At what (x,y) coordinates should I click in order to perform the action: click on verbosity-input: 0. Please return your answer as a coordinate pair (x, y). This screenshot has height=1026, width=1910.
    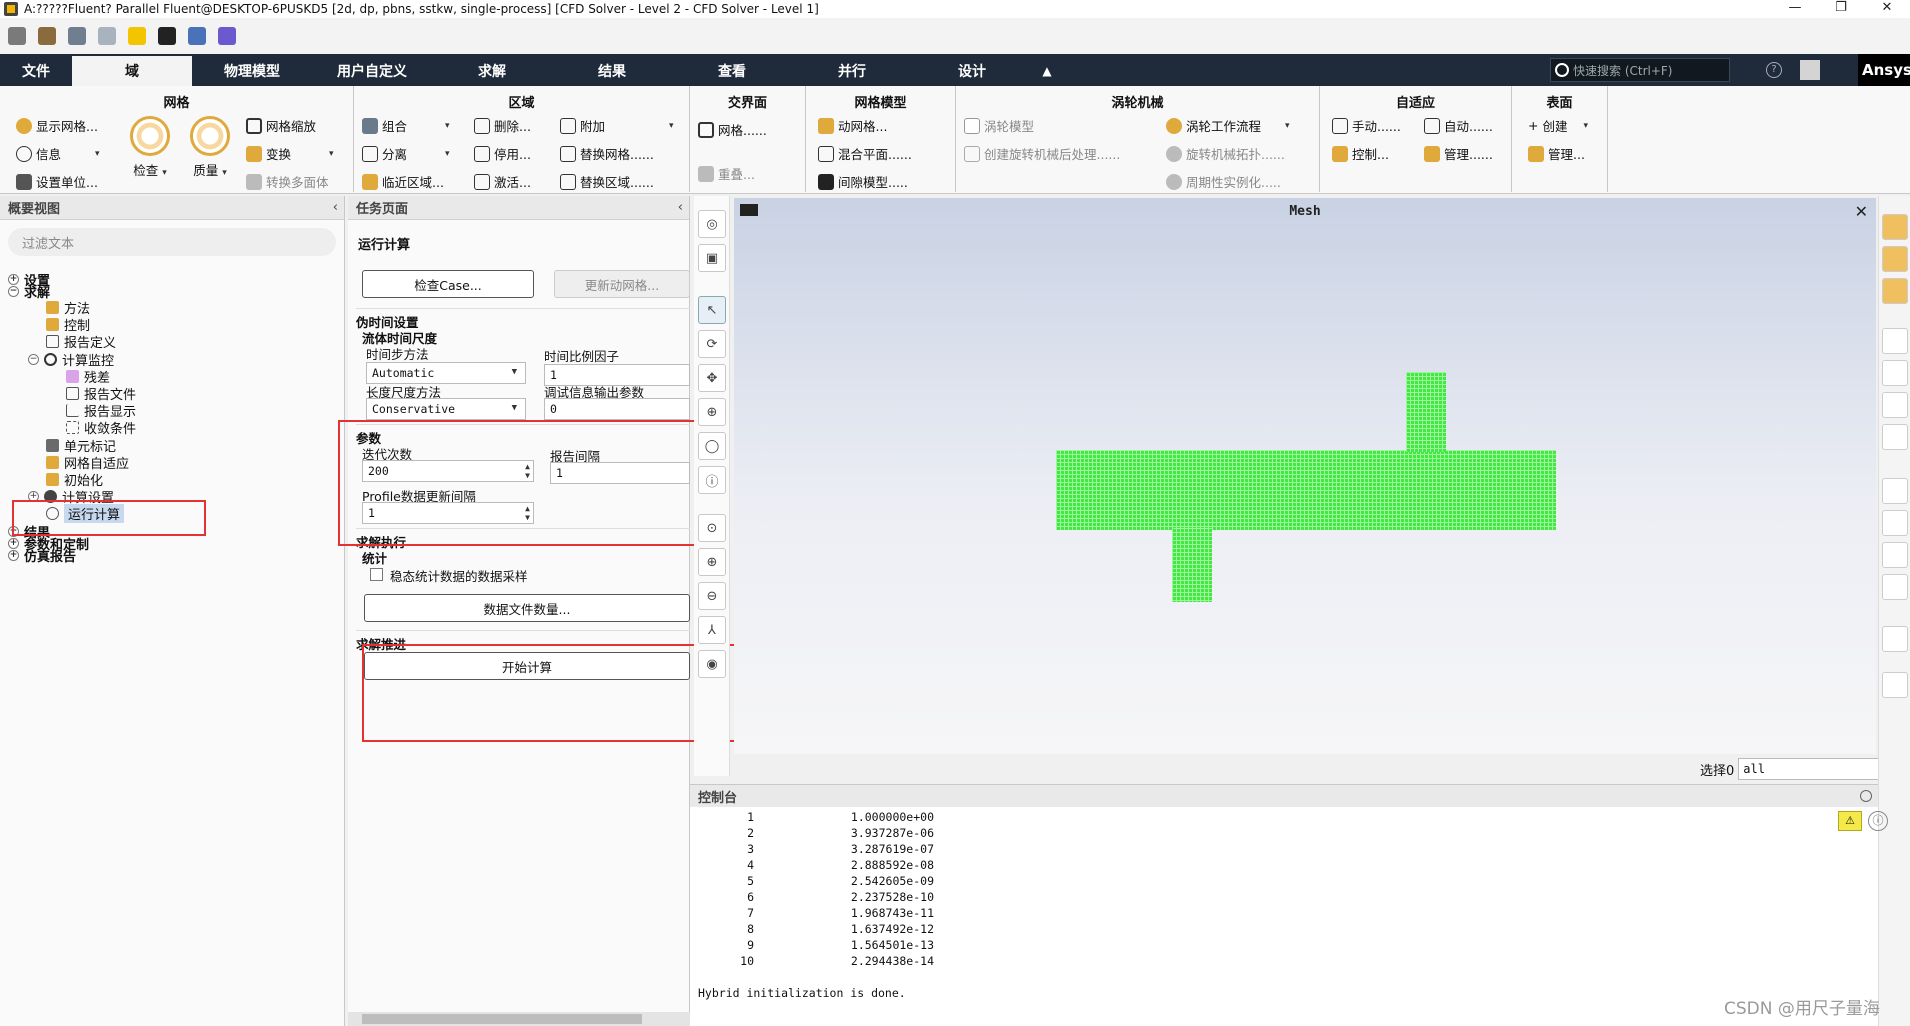
    Looking at the image, I should click on (617, 409).